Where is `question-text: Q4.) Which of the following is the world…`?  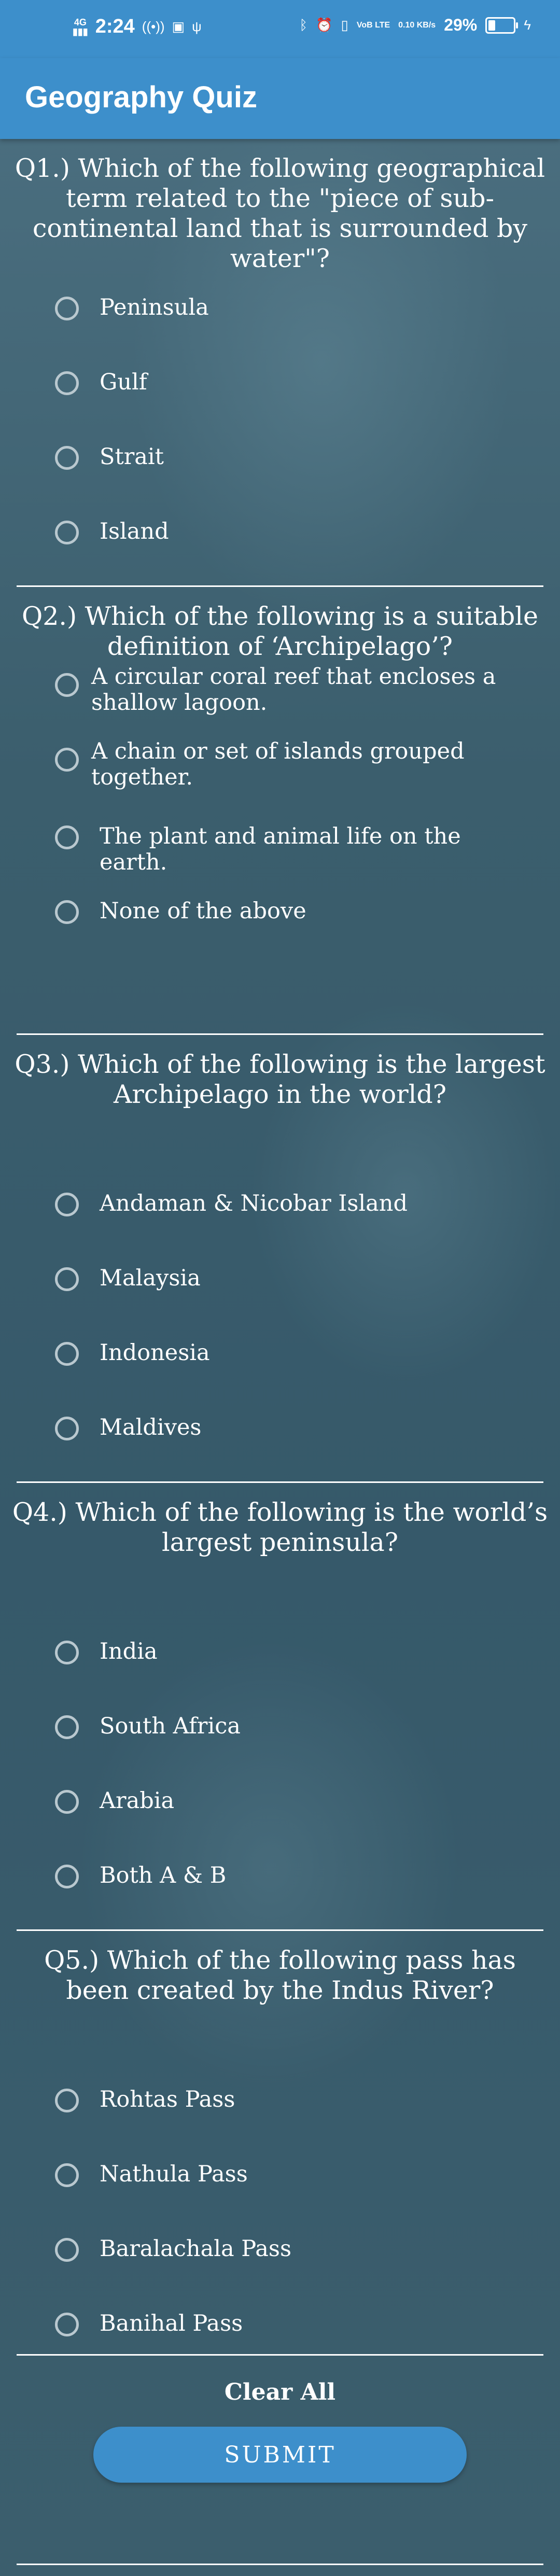
question-text: Q4.) Which of the following is the world… is located at coordinates (280, 1527).